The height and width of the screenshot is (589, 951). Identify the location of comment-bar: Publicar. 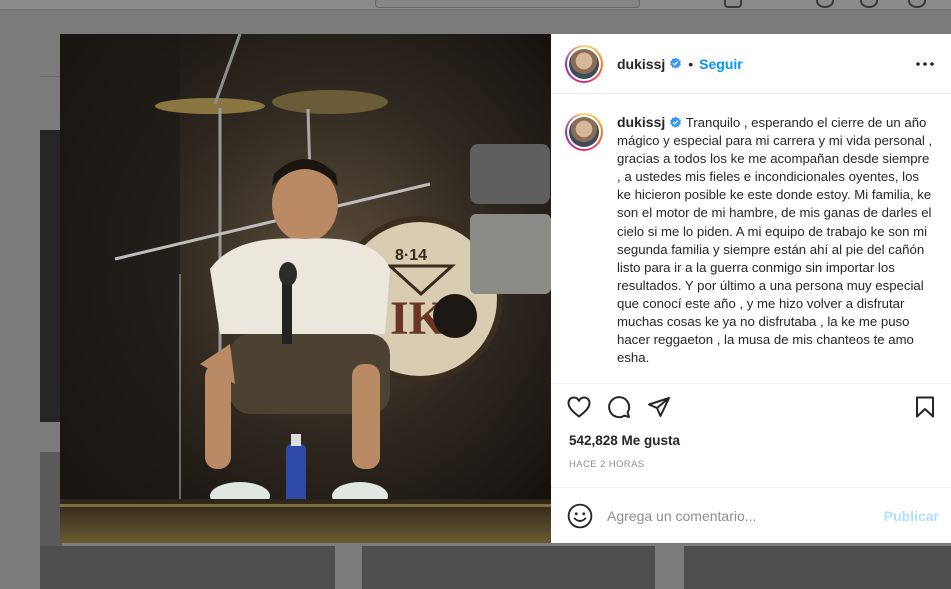
(751, 515).